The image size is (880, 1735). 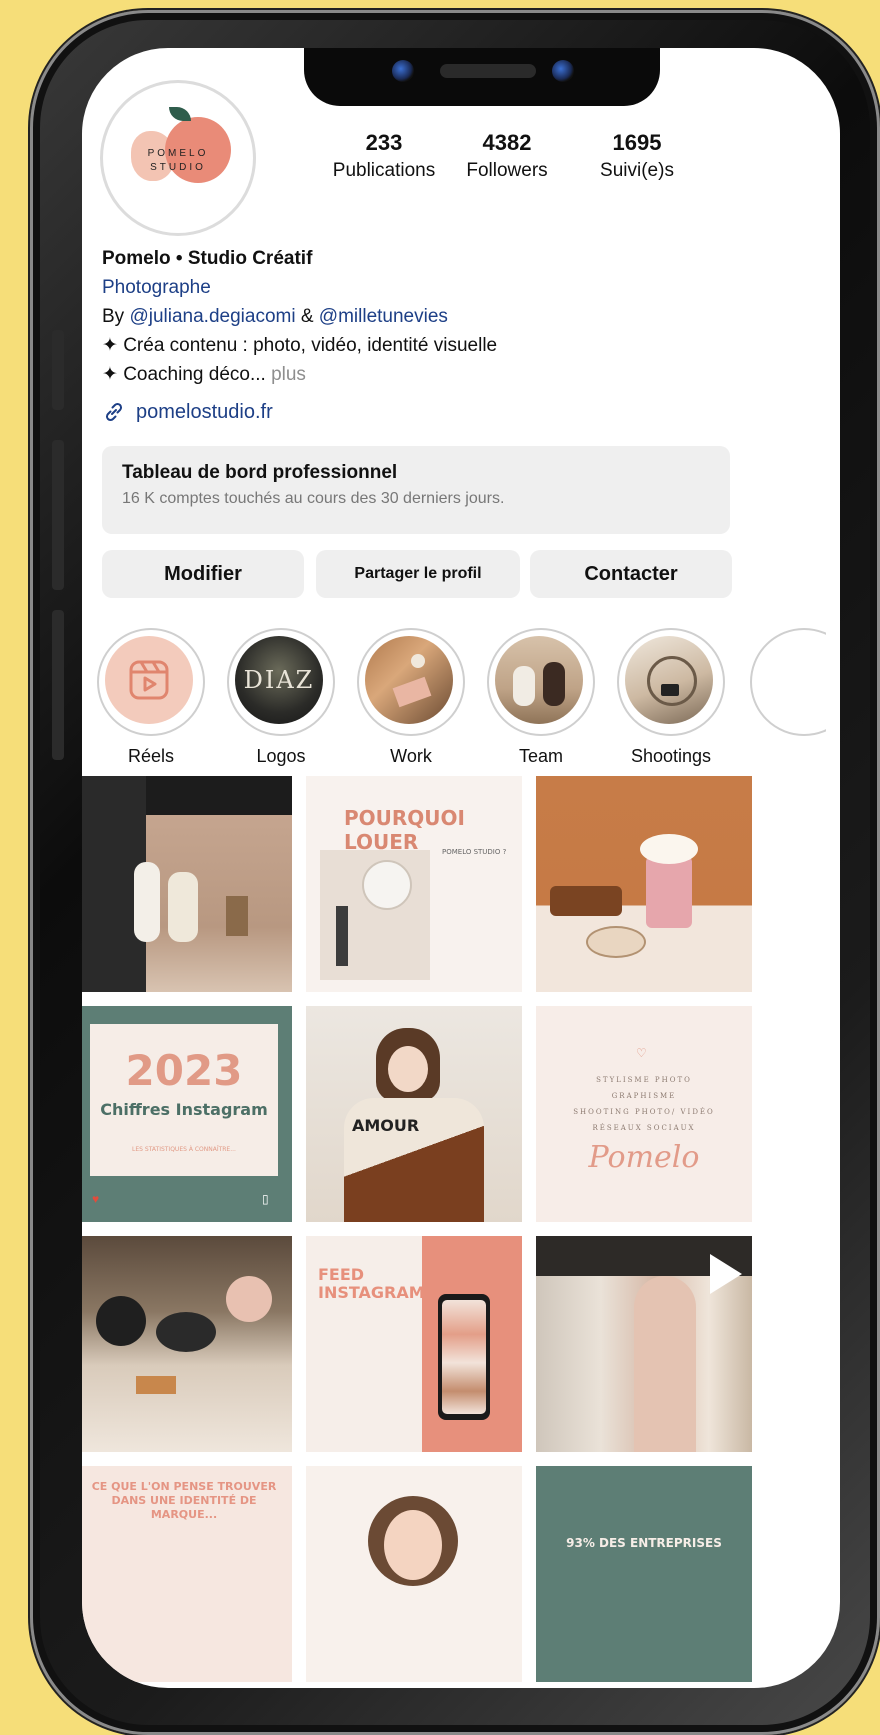 What do you see at coordinates (507, 156) in the screenshot?
I see `stat-followers: 4382 Followers` at bounding box center [507, 156].